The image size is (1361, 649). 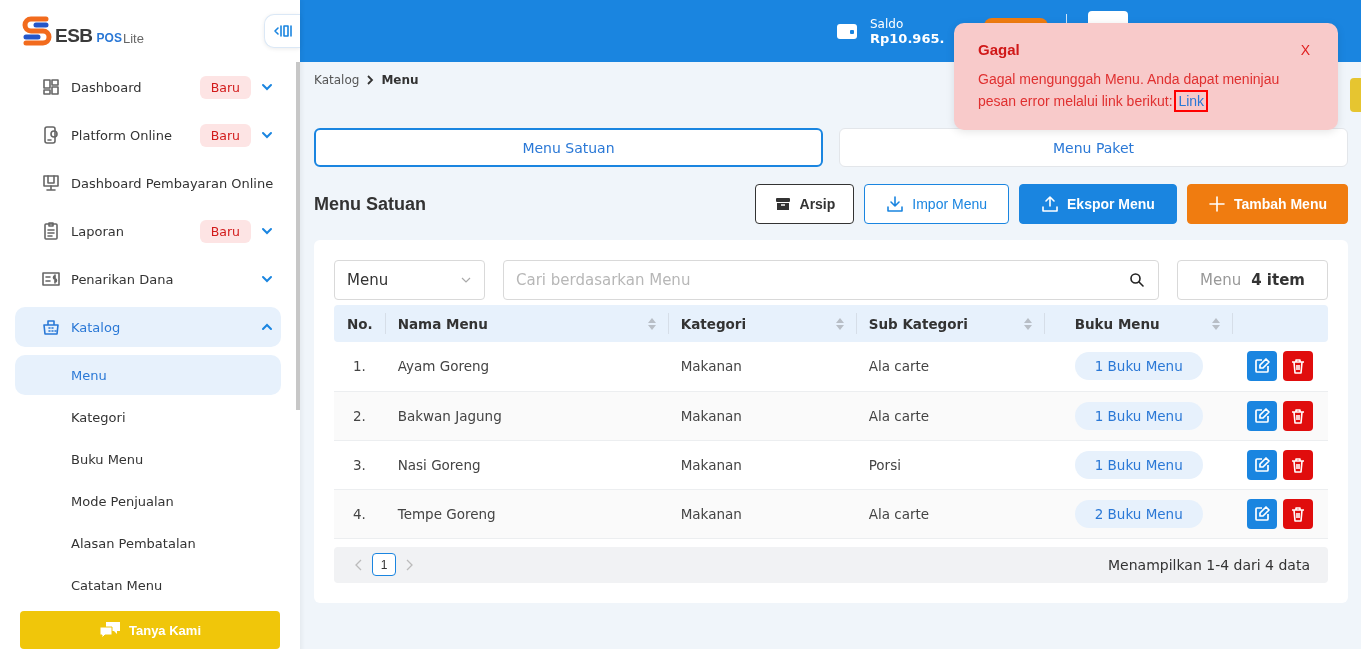 I want to click on table-cell: 2., so click(x=359, y=415).